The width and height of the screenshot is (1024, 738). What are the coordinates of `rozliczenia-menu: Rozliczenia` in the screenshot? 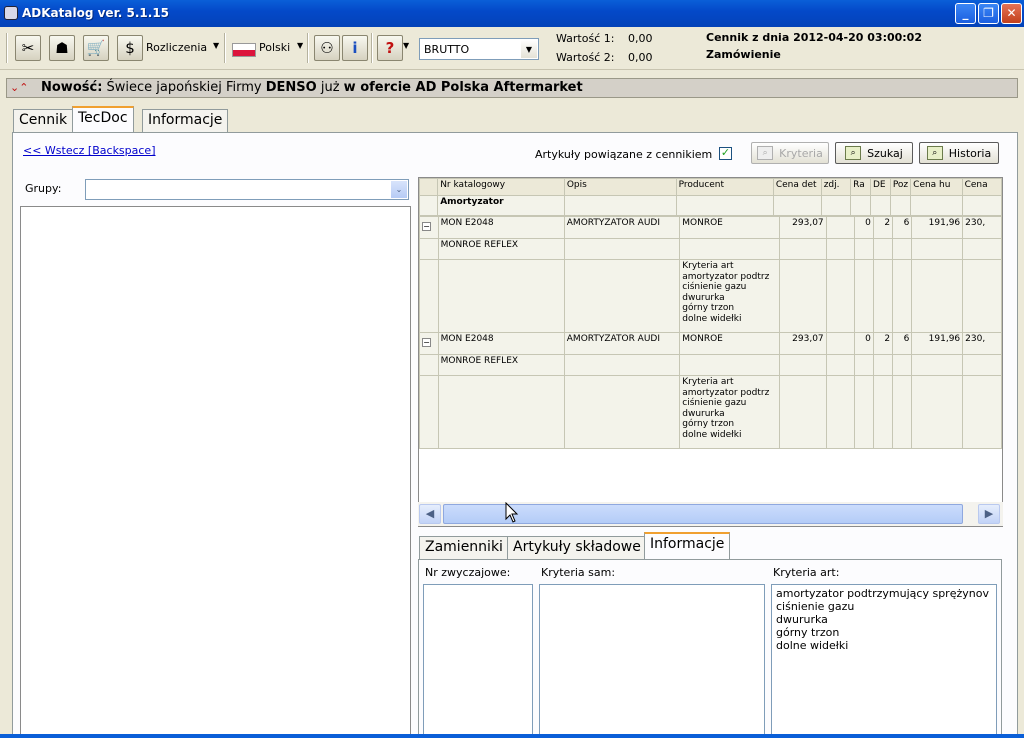 It's located at (176, 47).